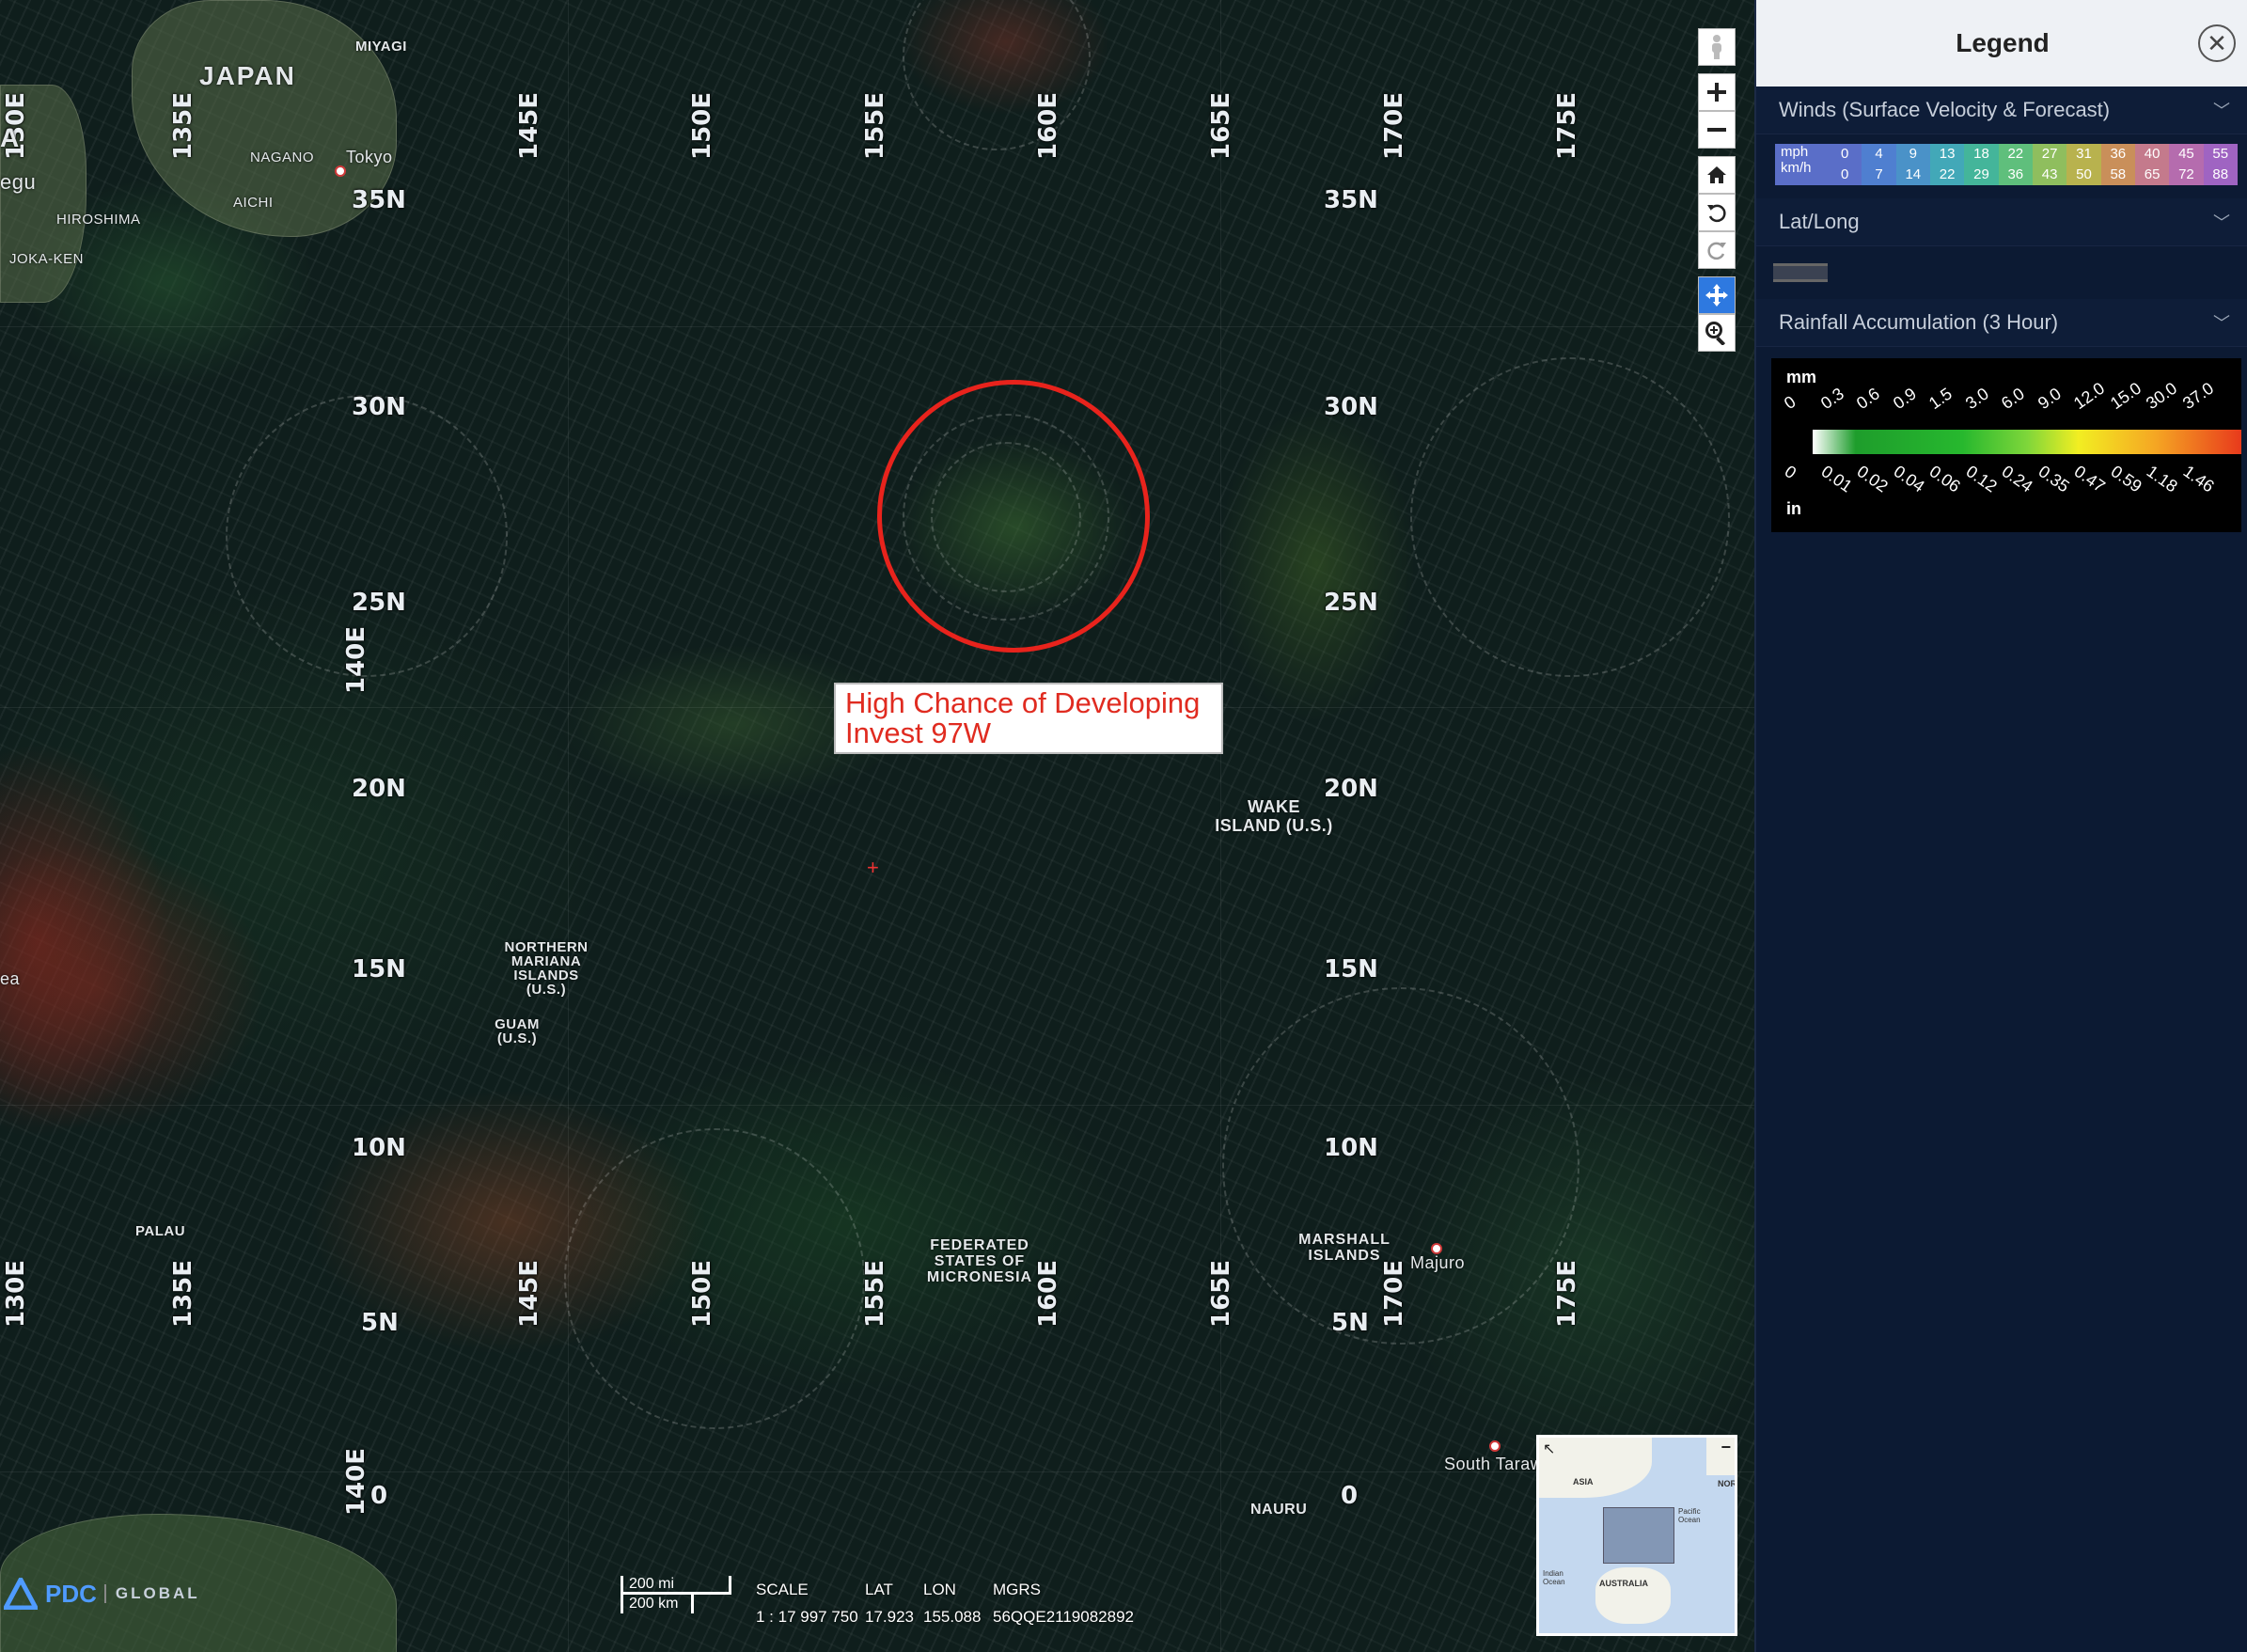  I want to click on wind-kmh-value: 43, so click(2049, 174).